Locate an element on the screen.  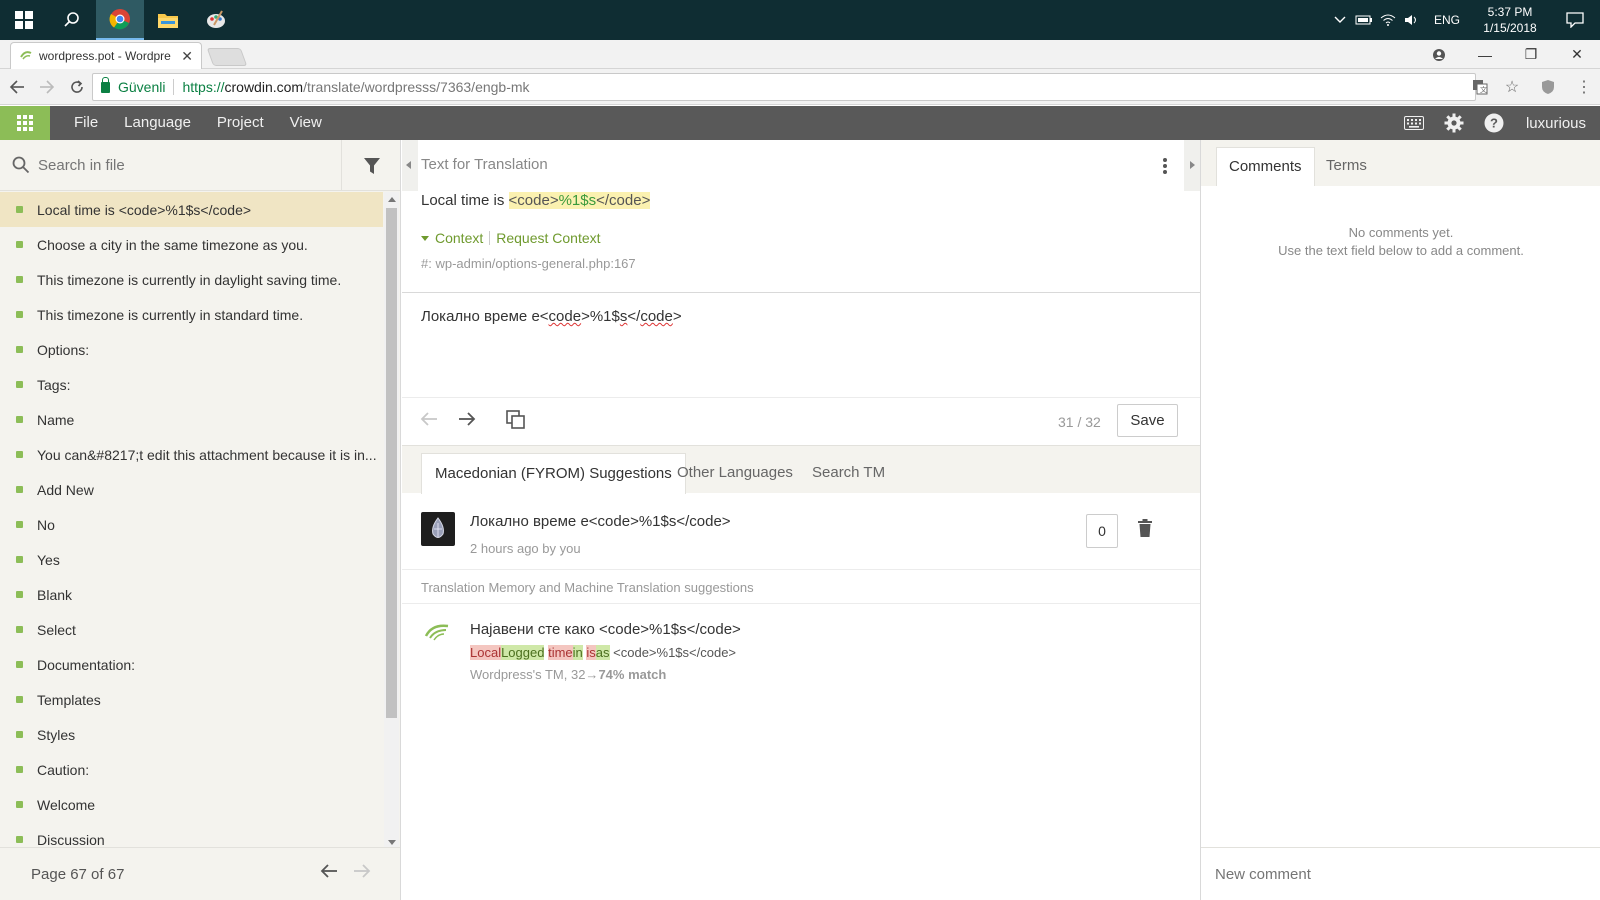
restore-window-icon: ❐ is located at coordinates (1531, 54).